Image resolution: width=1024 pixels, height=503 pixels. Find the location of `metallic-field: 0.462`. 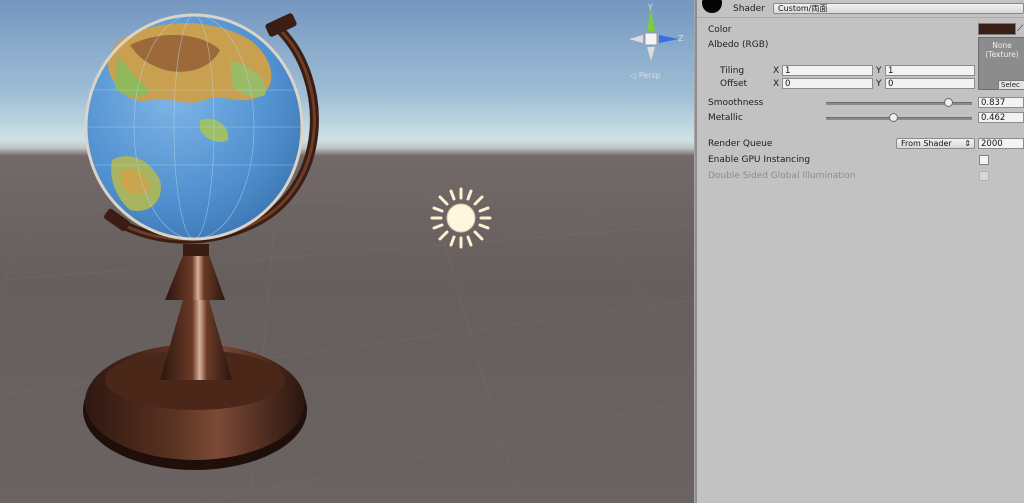

metallic-field: 0.462 is located at coordinates (1001, 117).